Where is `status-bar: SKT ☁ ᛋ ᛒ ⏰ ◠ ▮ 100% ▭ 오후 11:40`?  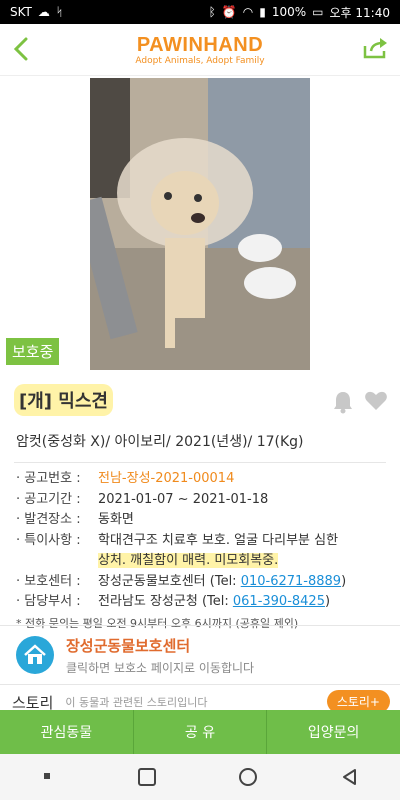
status-bar: SKT ☁ ᛋ ᛒ ⏰ ◠ ▮ 100% ▭ 오후 11:40 is located at coordinates (200, 12).